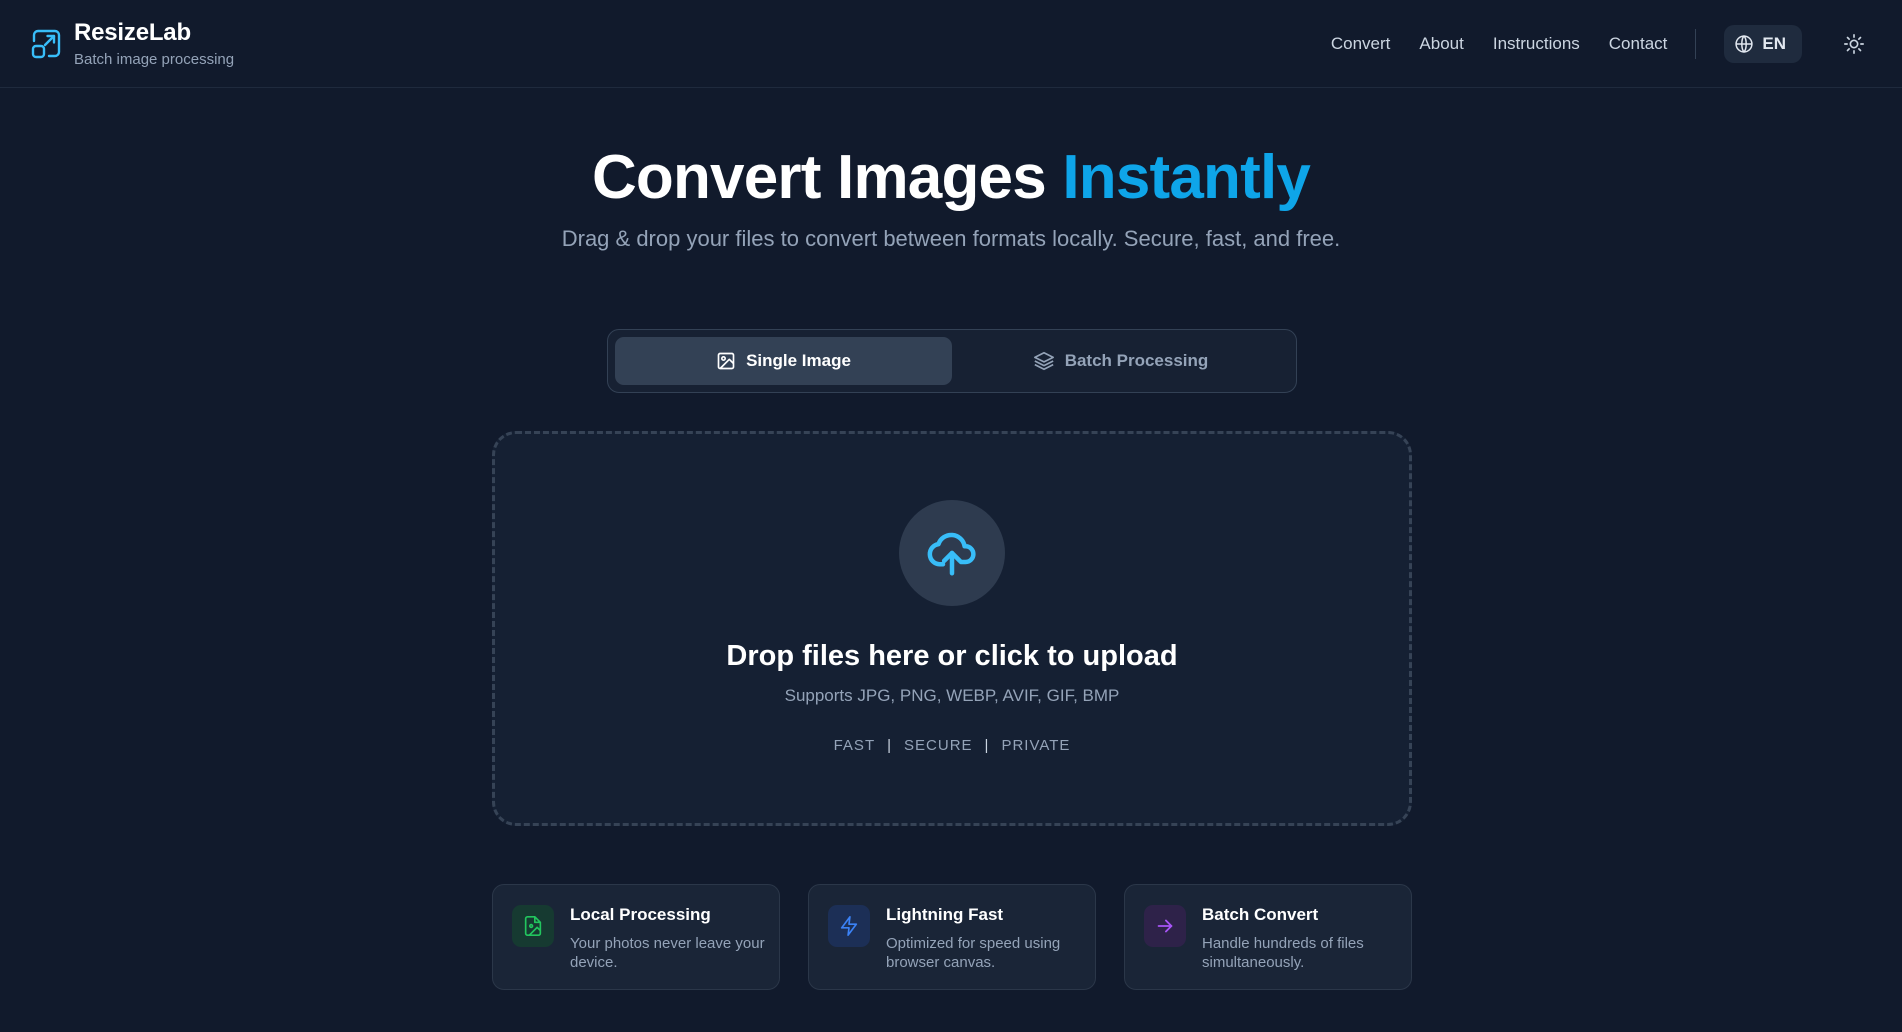 This screenshot has height=1032, width=1902. I want to click on brand-tagline: Batch image processing, so click(154, 59).